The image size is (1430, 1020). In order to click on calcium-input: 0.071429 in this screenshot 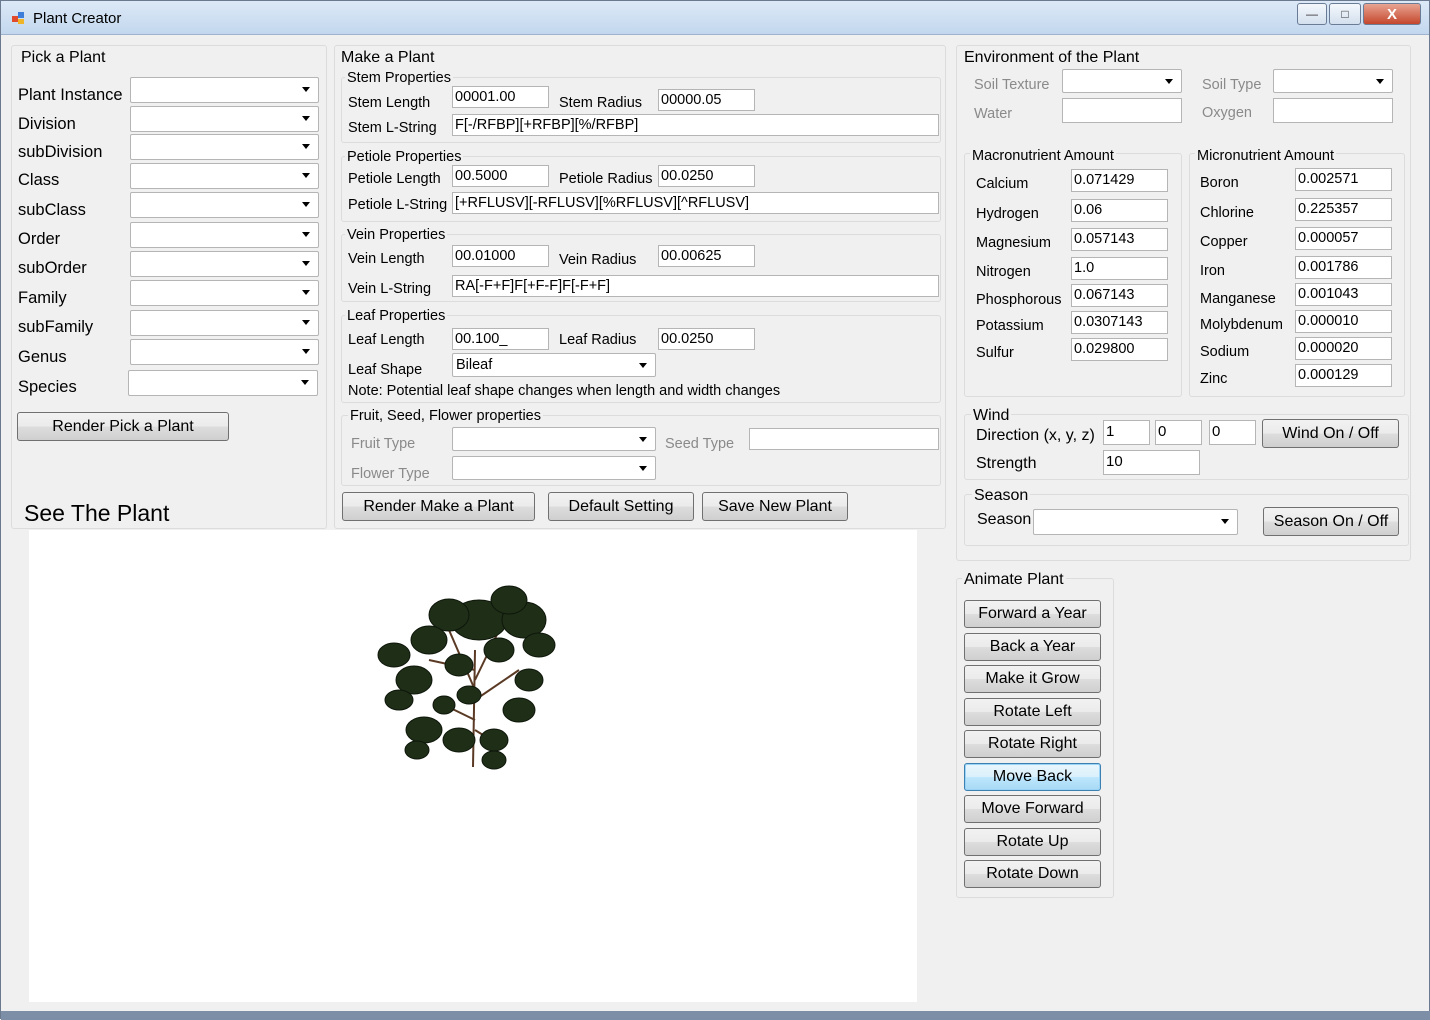, I will do `click(1119, 180)`.